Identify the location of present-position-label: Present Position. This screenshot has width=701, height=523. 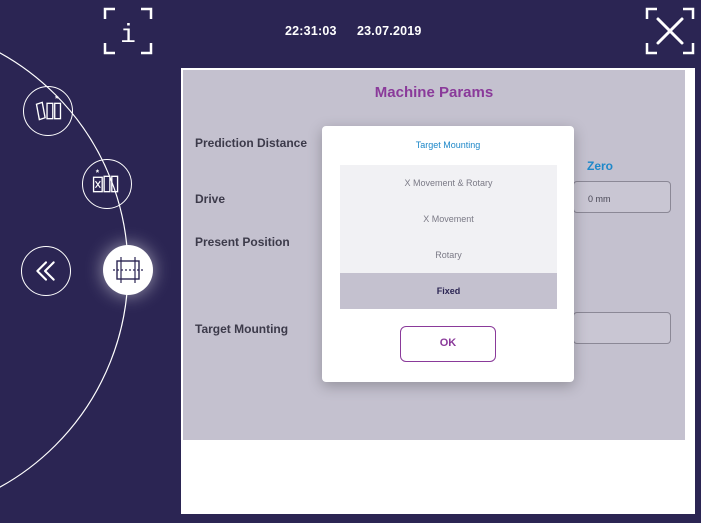
(242, 242).